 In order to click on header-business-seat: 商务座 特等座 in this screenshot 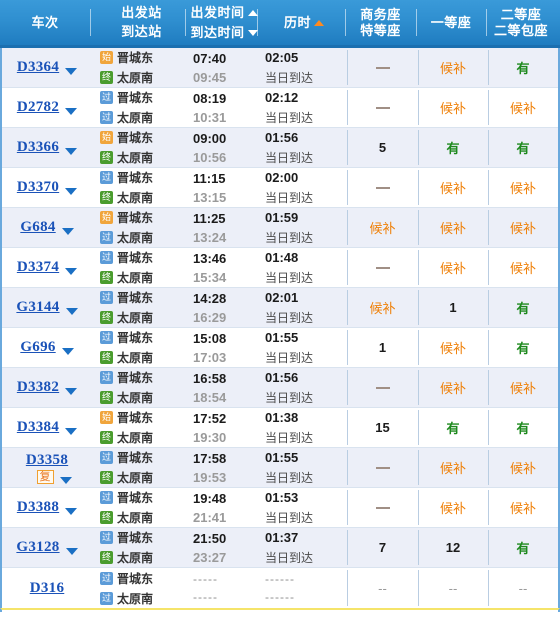, I will do `click(380, 22)`.